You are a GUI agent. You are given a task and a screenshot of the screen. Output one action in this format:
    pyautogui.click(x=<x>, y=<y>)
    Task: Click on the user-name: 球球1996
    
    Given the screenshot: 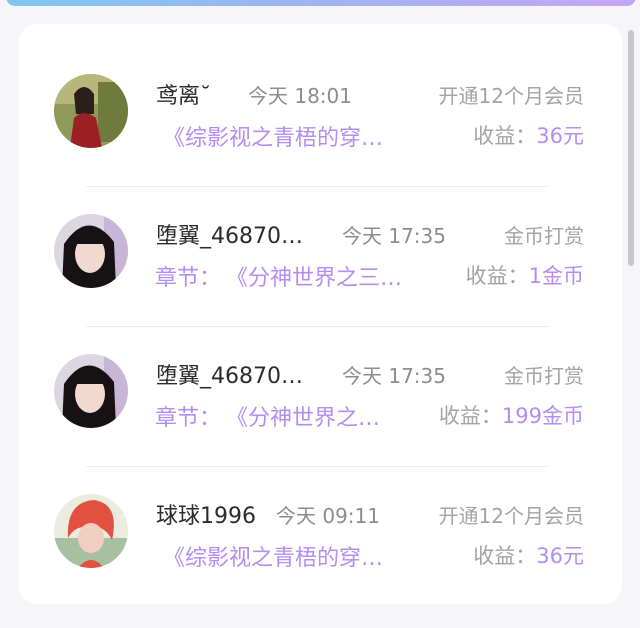 What is the action you would take?
    pyautogui.click(x=206, y=516)
    